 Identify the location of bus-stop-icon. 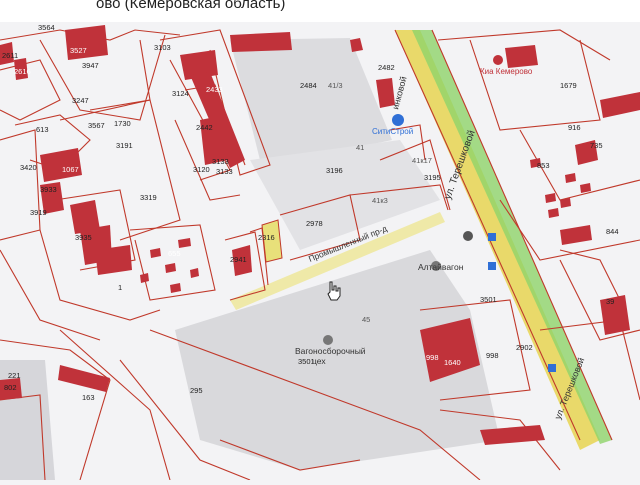
(492, 237).